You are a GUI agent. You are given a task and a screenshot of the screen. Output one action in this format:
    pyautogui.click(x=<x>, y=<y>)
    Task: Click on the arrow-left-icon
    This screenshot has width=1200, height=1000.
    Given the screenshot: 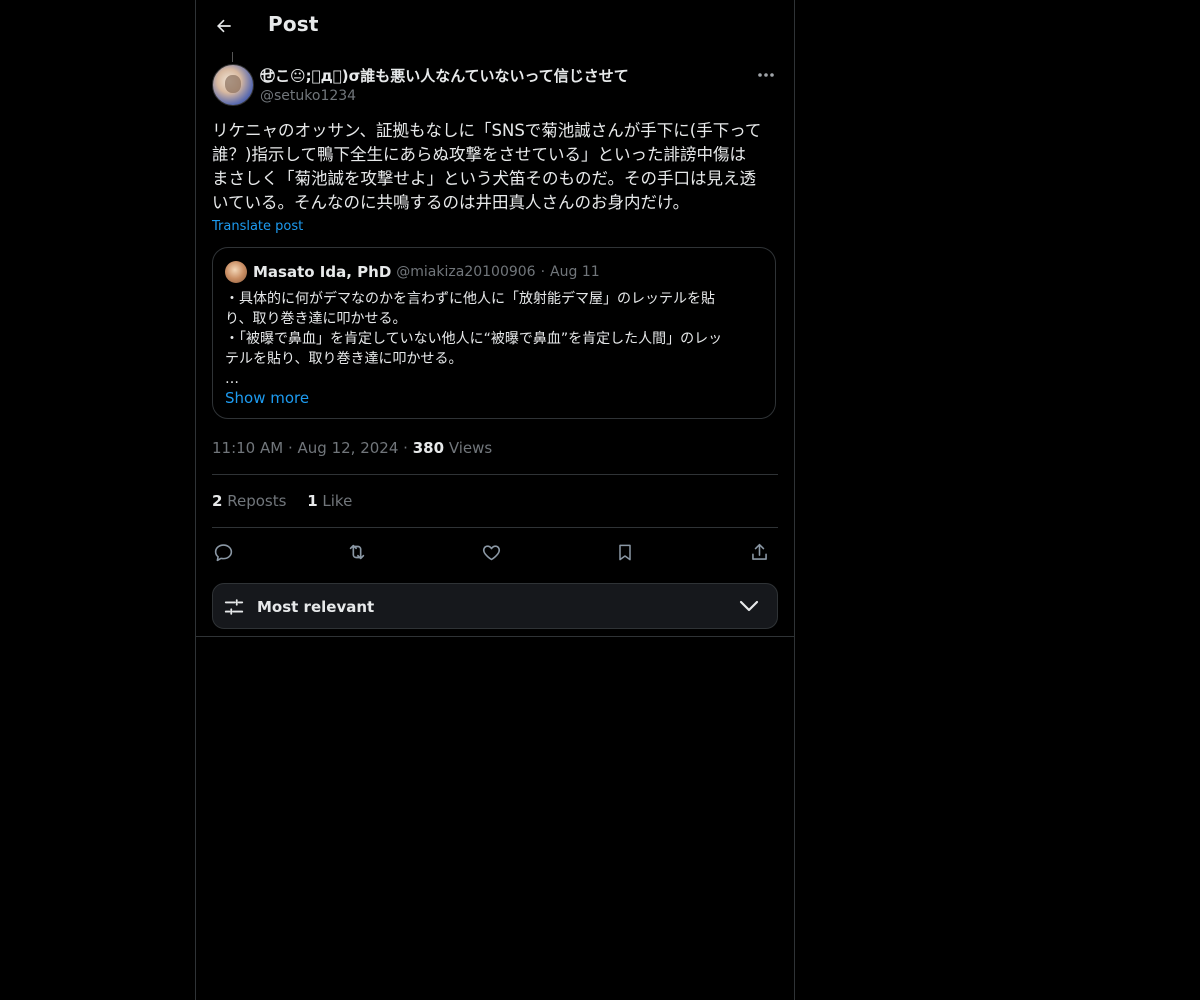 What is the action you would take?
    pyautogui.click(x=224, y=26)
    